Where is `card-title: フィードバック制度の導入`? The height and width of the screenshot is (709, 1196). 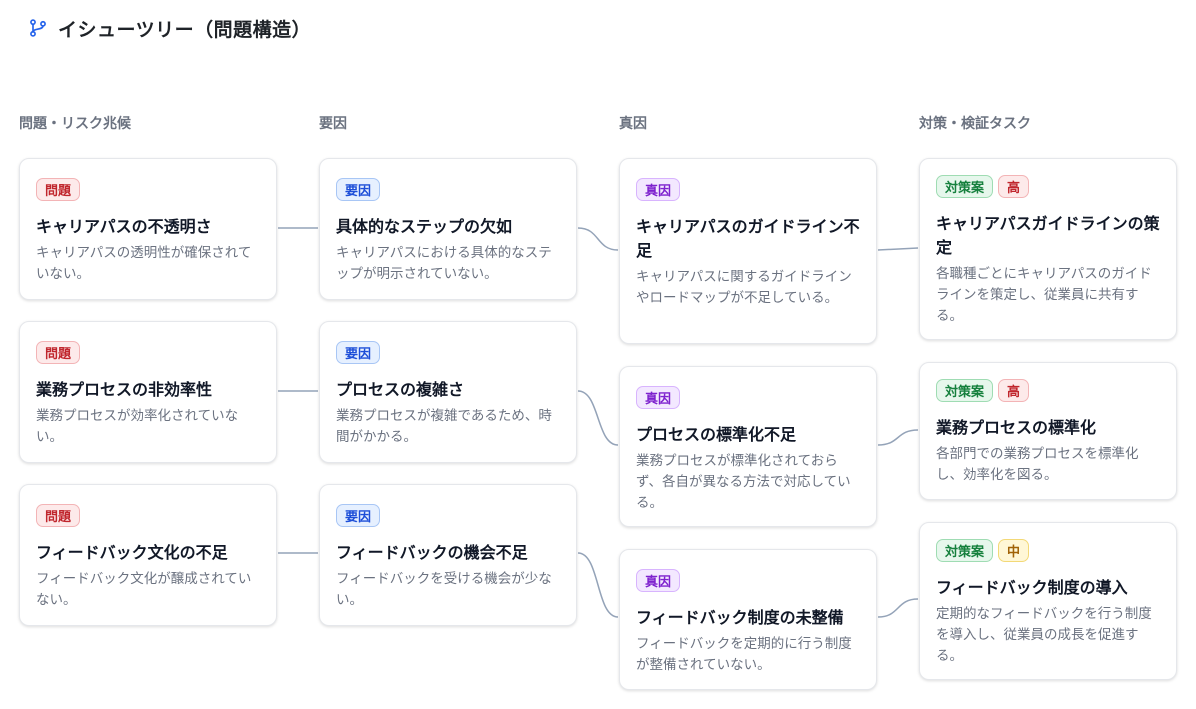
card-title: フィードバック制度の導入 is located at coordinates (1032, 587).